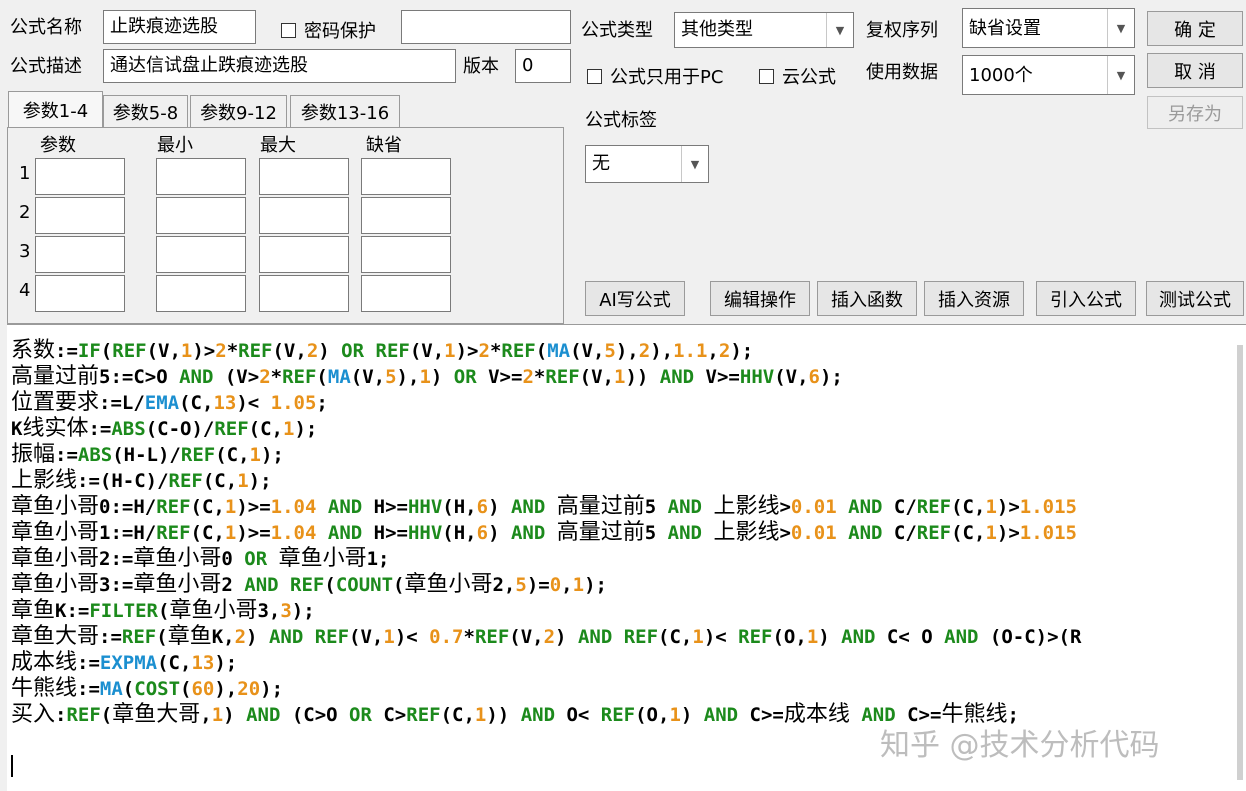  What do you see at coordinates (617, 559) in the screenshot?
I see `code-line: 章鱼小哥2:=章鱼小哥0 OR 章鱼小哥1;` at bounding box center [617, 559].